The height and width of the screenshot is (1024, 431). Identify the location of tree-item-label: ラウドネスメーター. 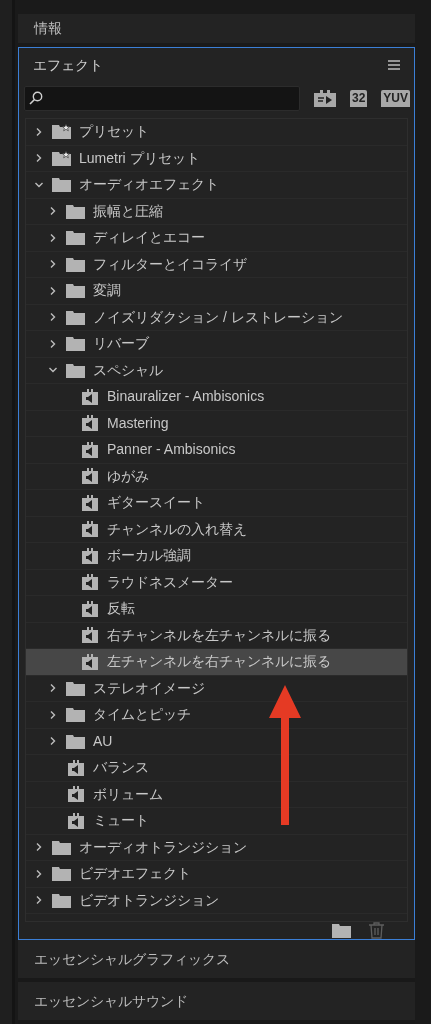
(170, 582).